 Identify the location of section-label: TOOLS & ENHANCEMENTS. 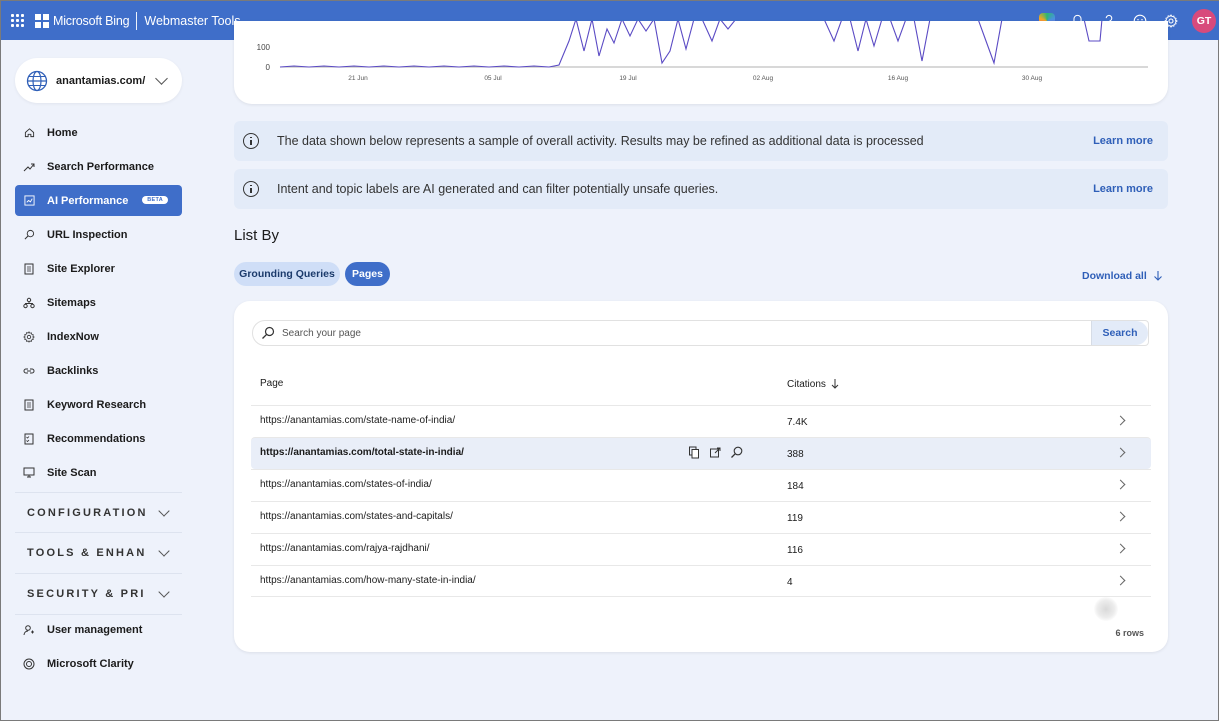
(86, 552).